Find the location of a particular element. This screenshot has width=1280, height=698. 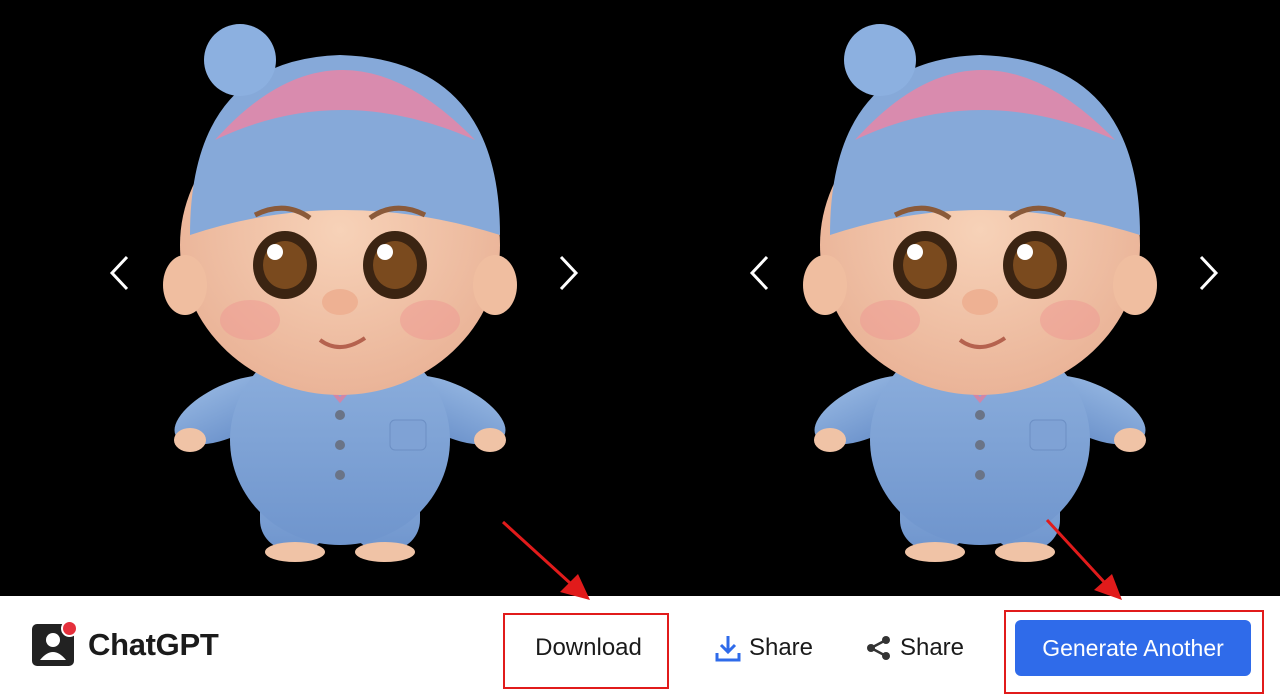

share-button-download: Share is located at coordinates (763, 648).